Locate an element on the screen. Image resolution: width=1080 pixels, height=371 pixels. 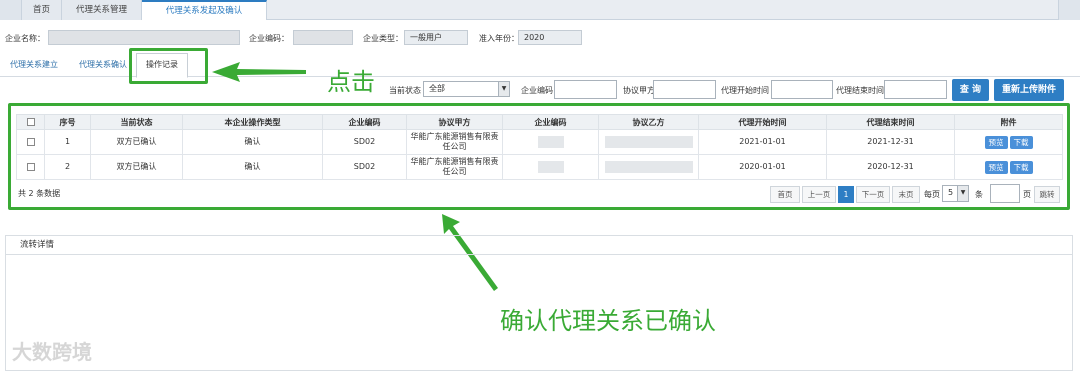
per-page-unit: 条 is located at coordinates (979, 194).